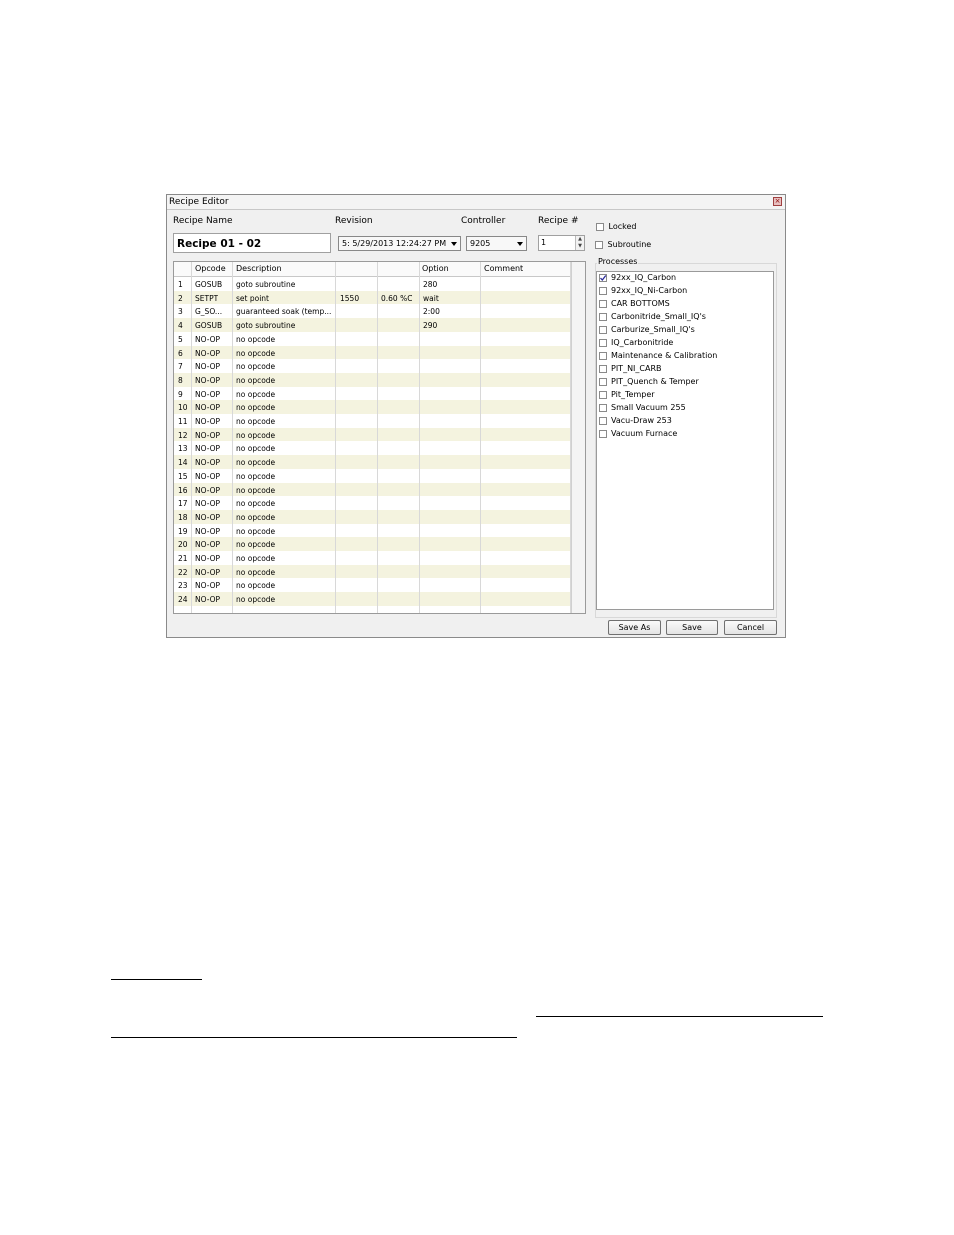 This screenshot has width=954, height=1235. What do you see at coordinates (372, 599) in the screenshot?
I see `table-row: 24 NO-OP no opcode` at bounding box center [372, 599].